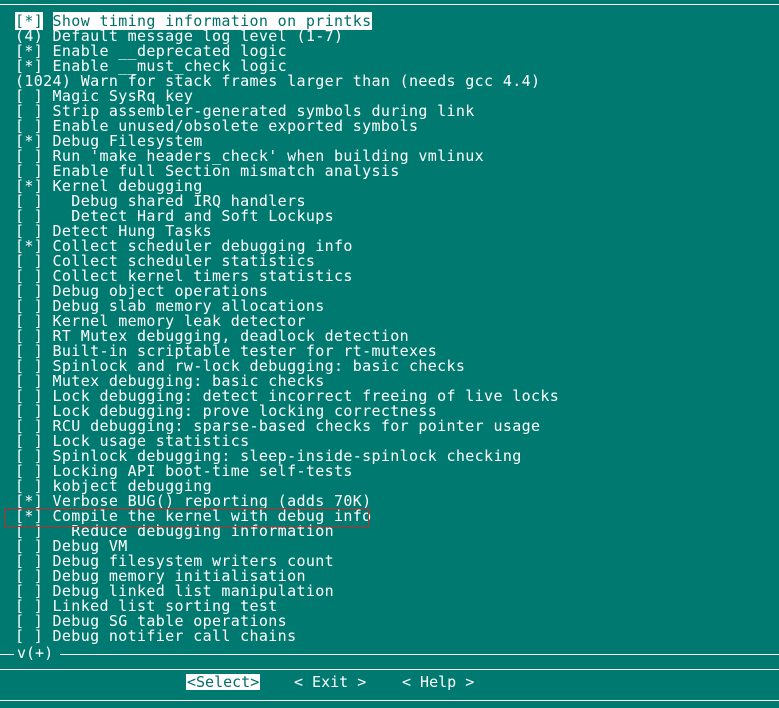  What do you see at coordinates (174, 636) in the screenshot?
I see `menu-item-label: Debug notifier call chains` at bounding box center [174, 636].